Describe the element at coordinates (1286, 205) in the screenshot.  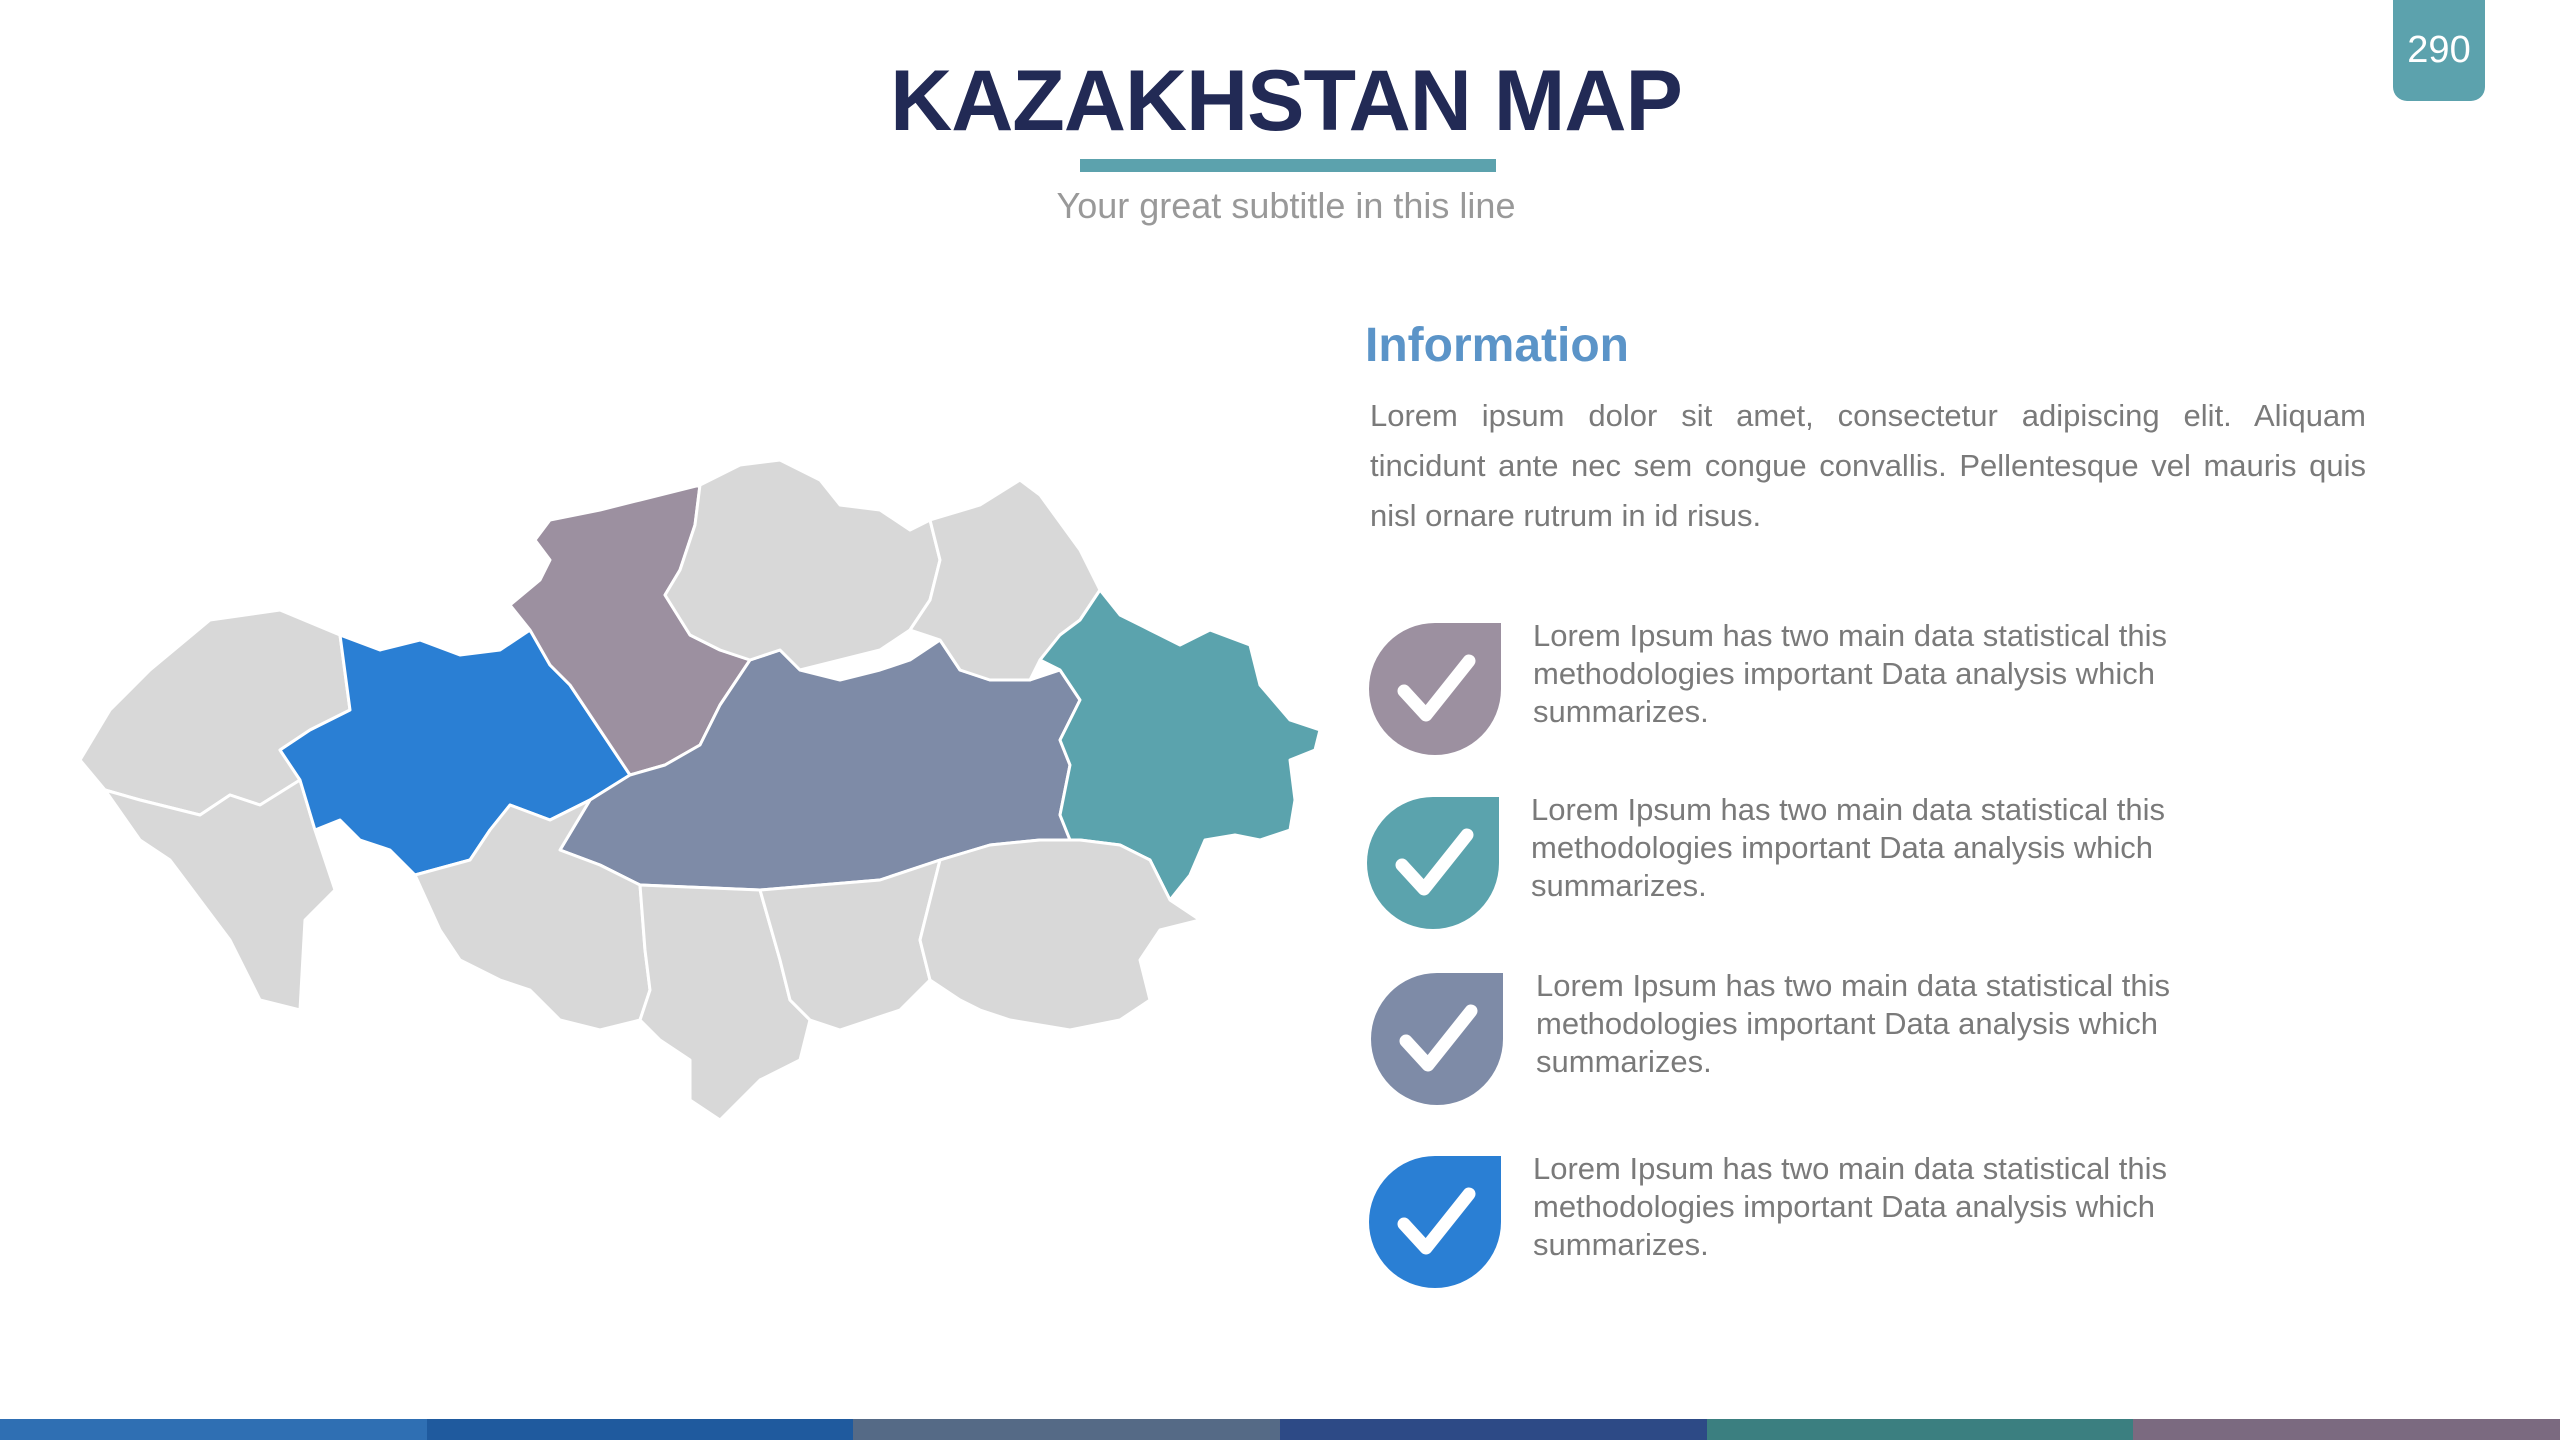
I see `page-subtitle: Your great subtitle in this line` at that location.